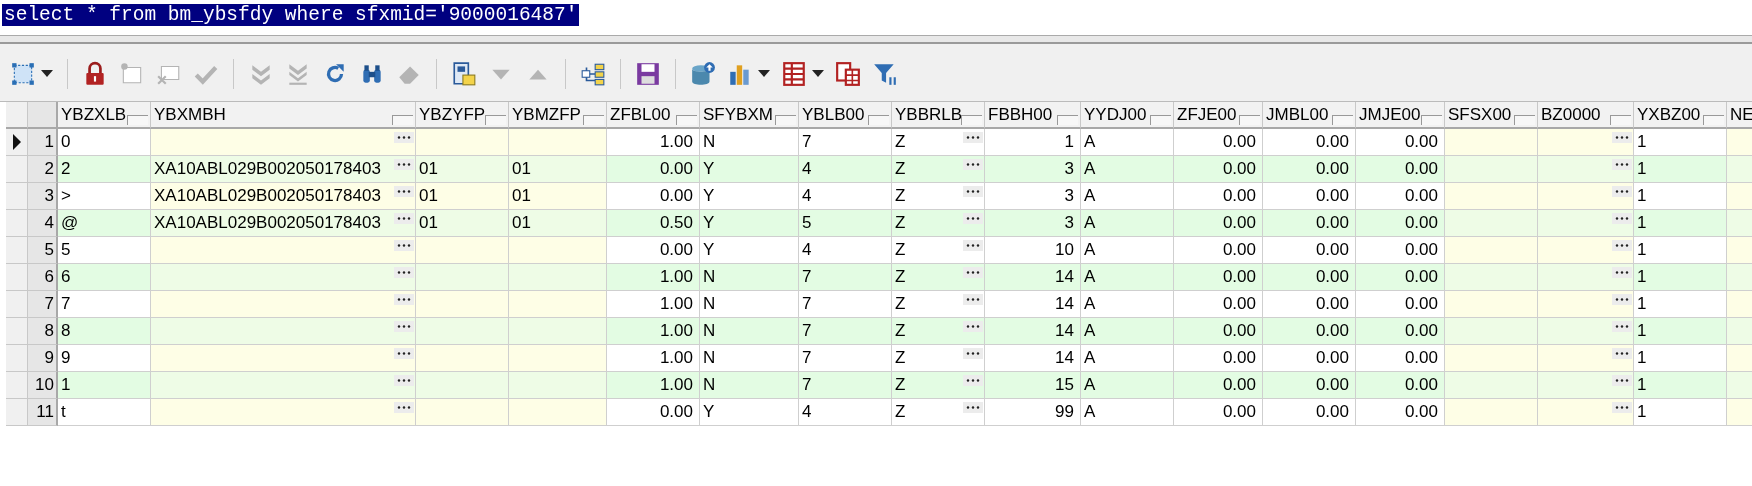 The image size is (1752, 486). Describe the element at coordinates (938, 277) in the screenshot. I see `table-cell: Z` at that location.